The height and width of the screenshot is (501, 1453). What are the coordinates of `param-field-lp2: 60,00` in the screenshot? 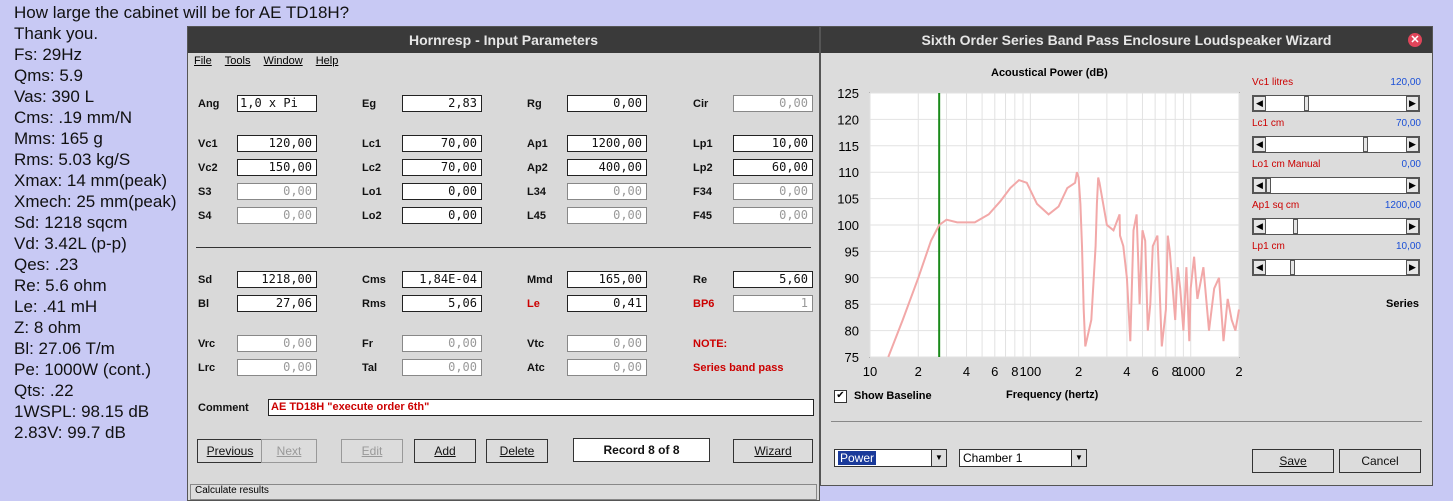 It's located at (773, 167).